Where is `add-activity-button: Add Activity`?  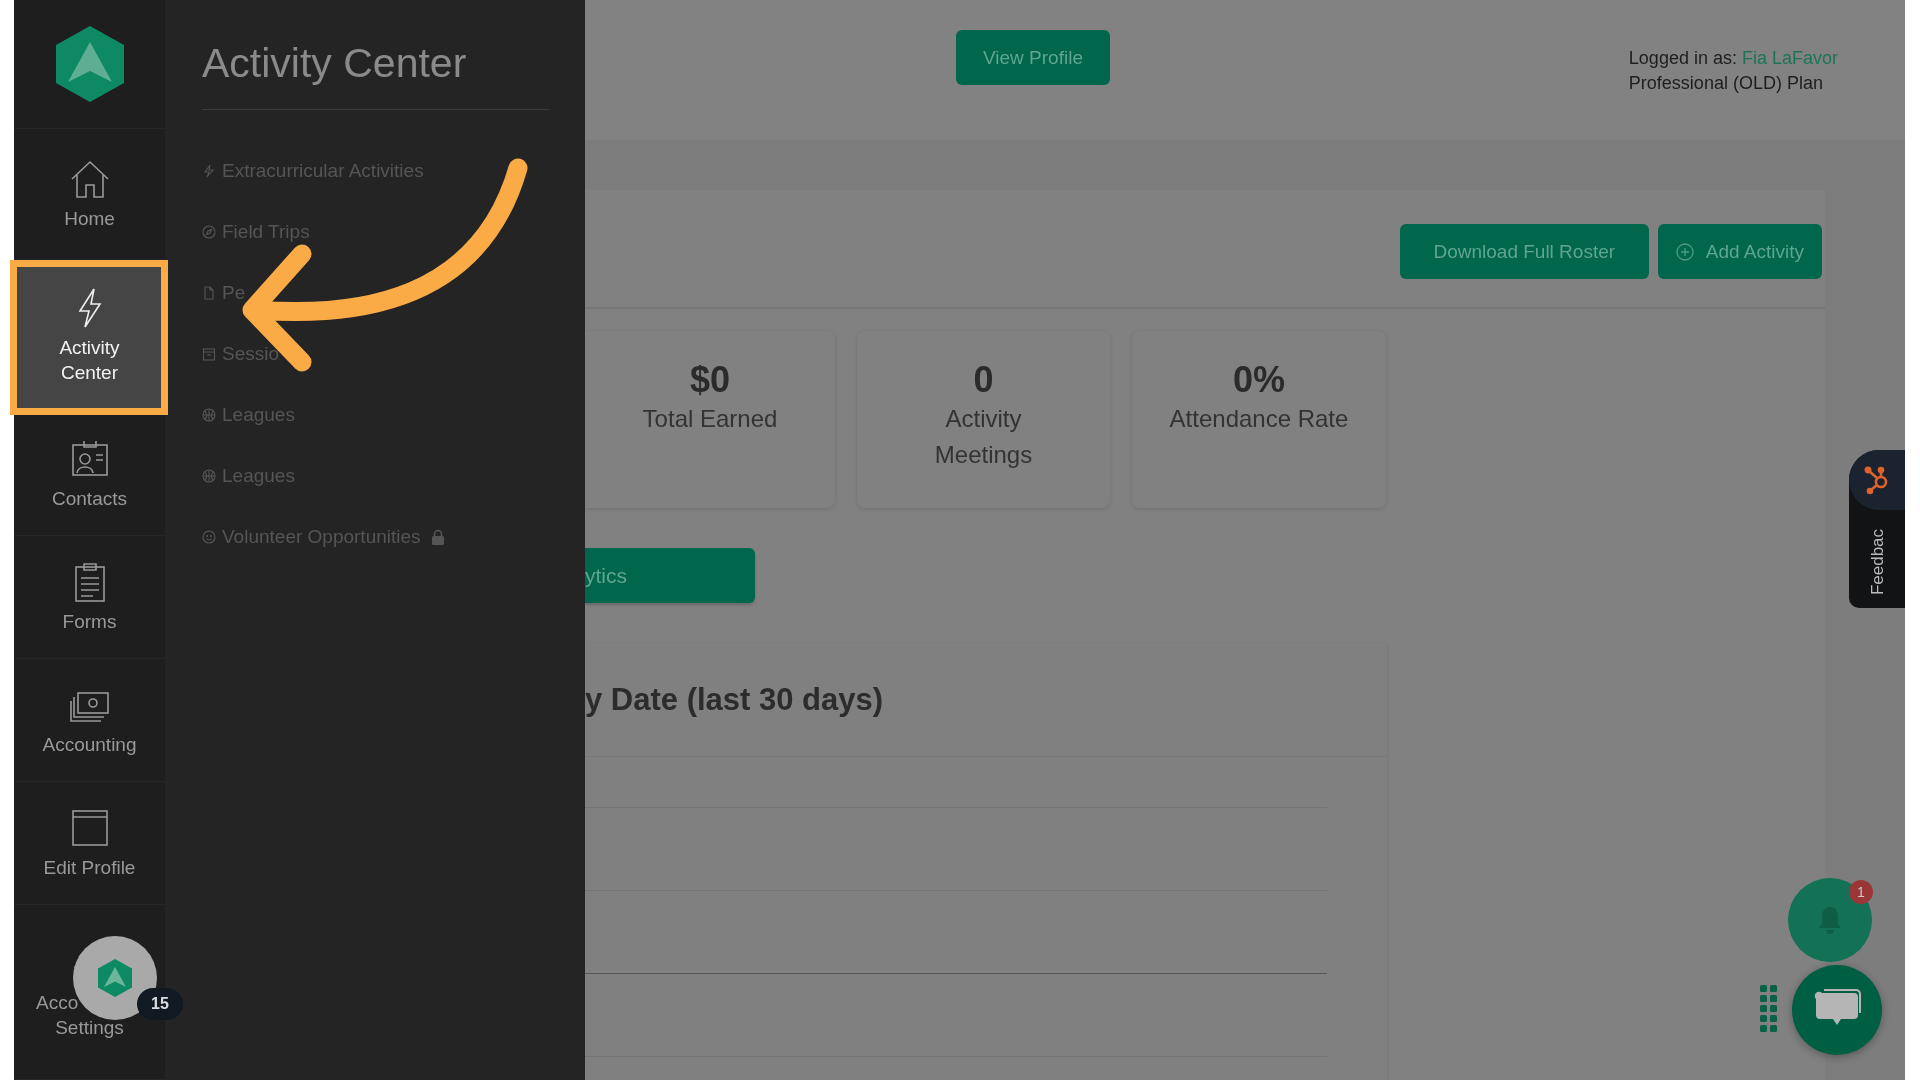
add-activity-button: Add Activity is located at coordinates (1739, 251).